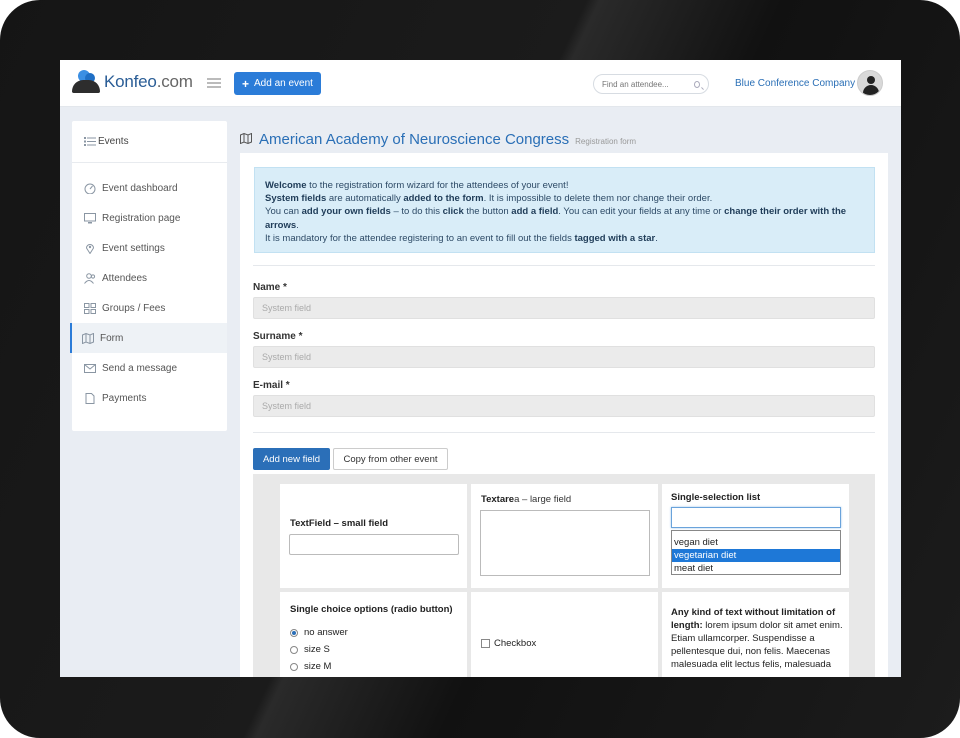 The width and height of the screenshot is (960, 738). Describe the element at coordinates (149, 398) in the screenshot. I see `sidebar-item-payments: Payments` at that location.